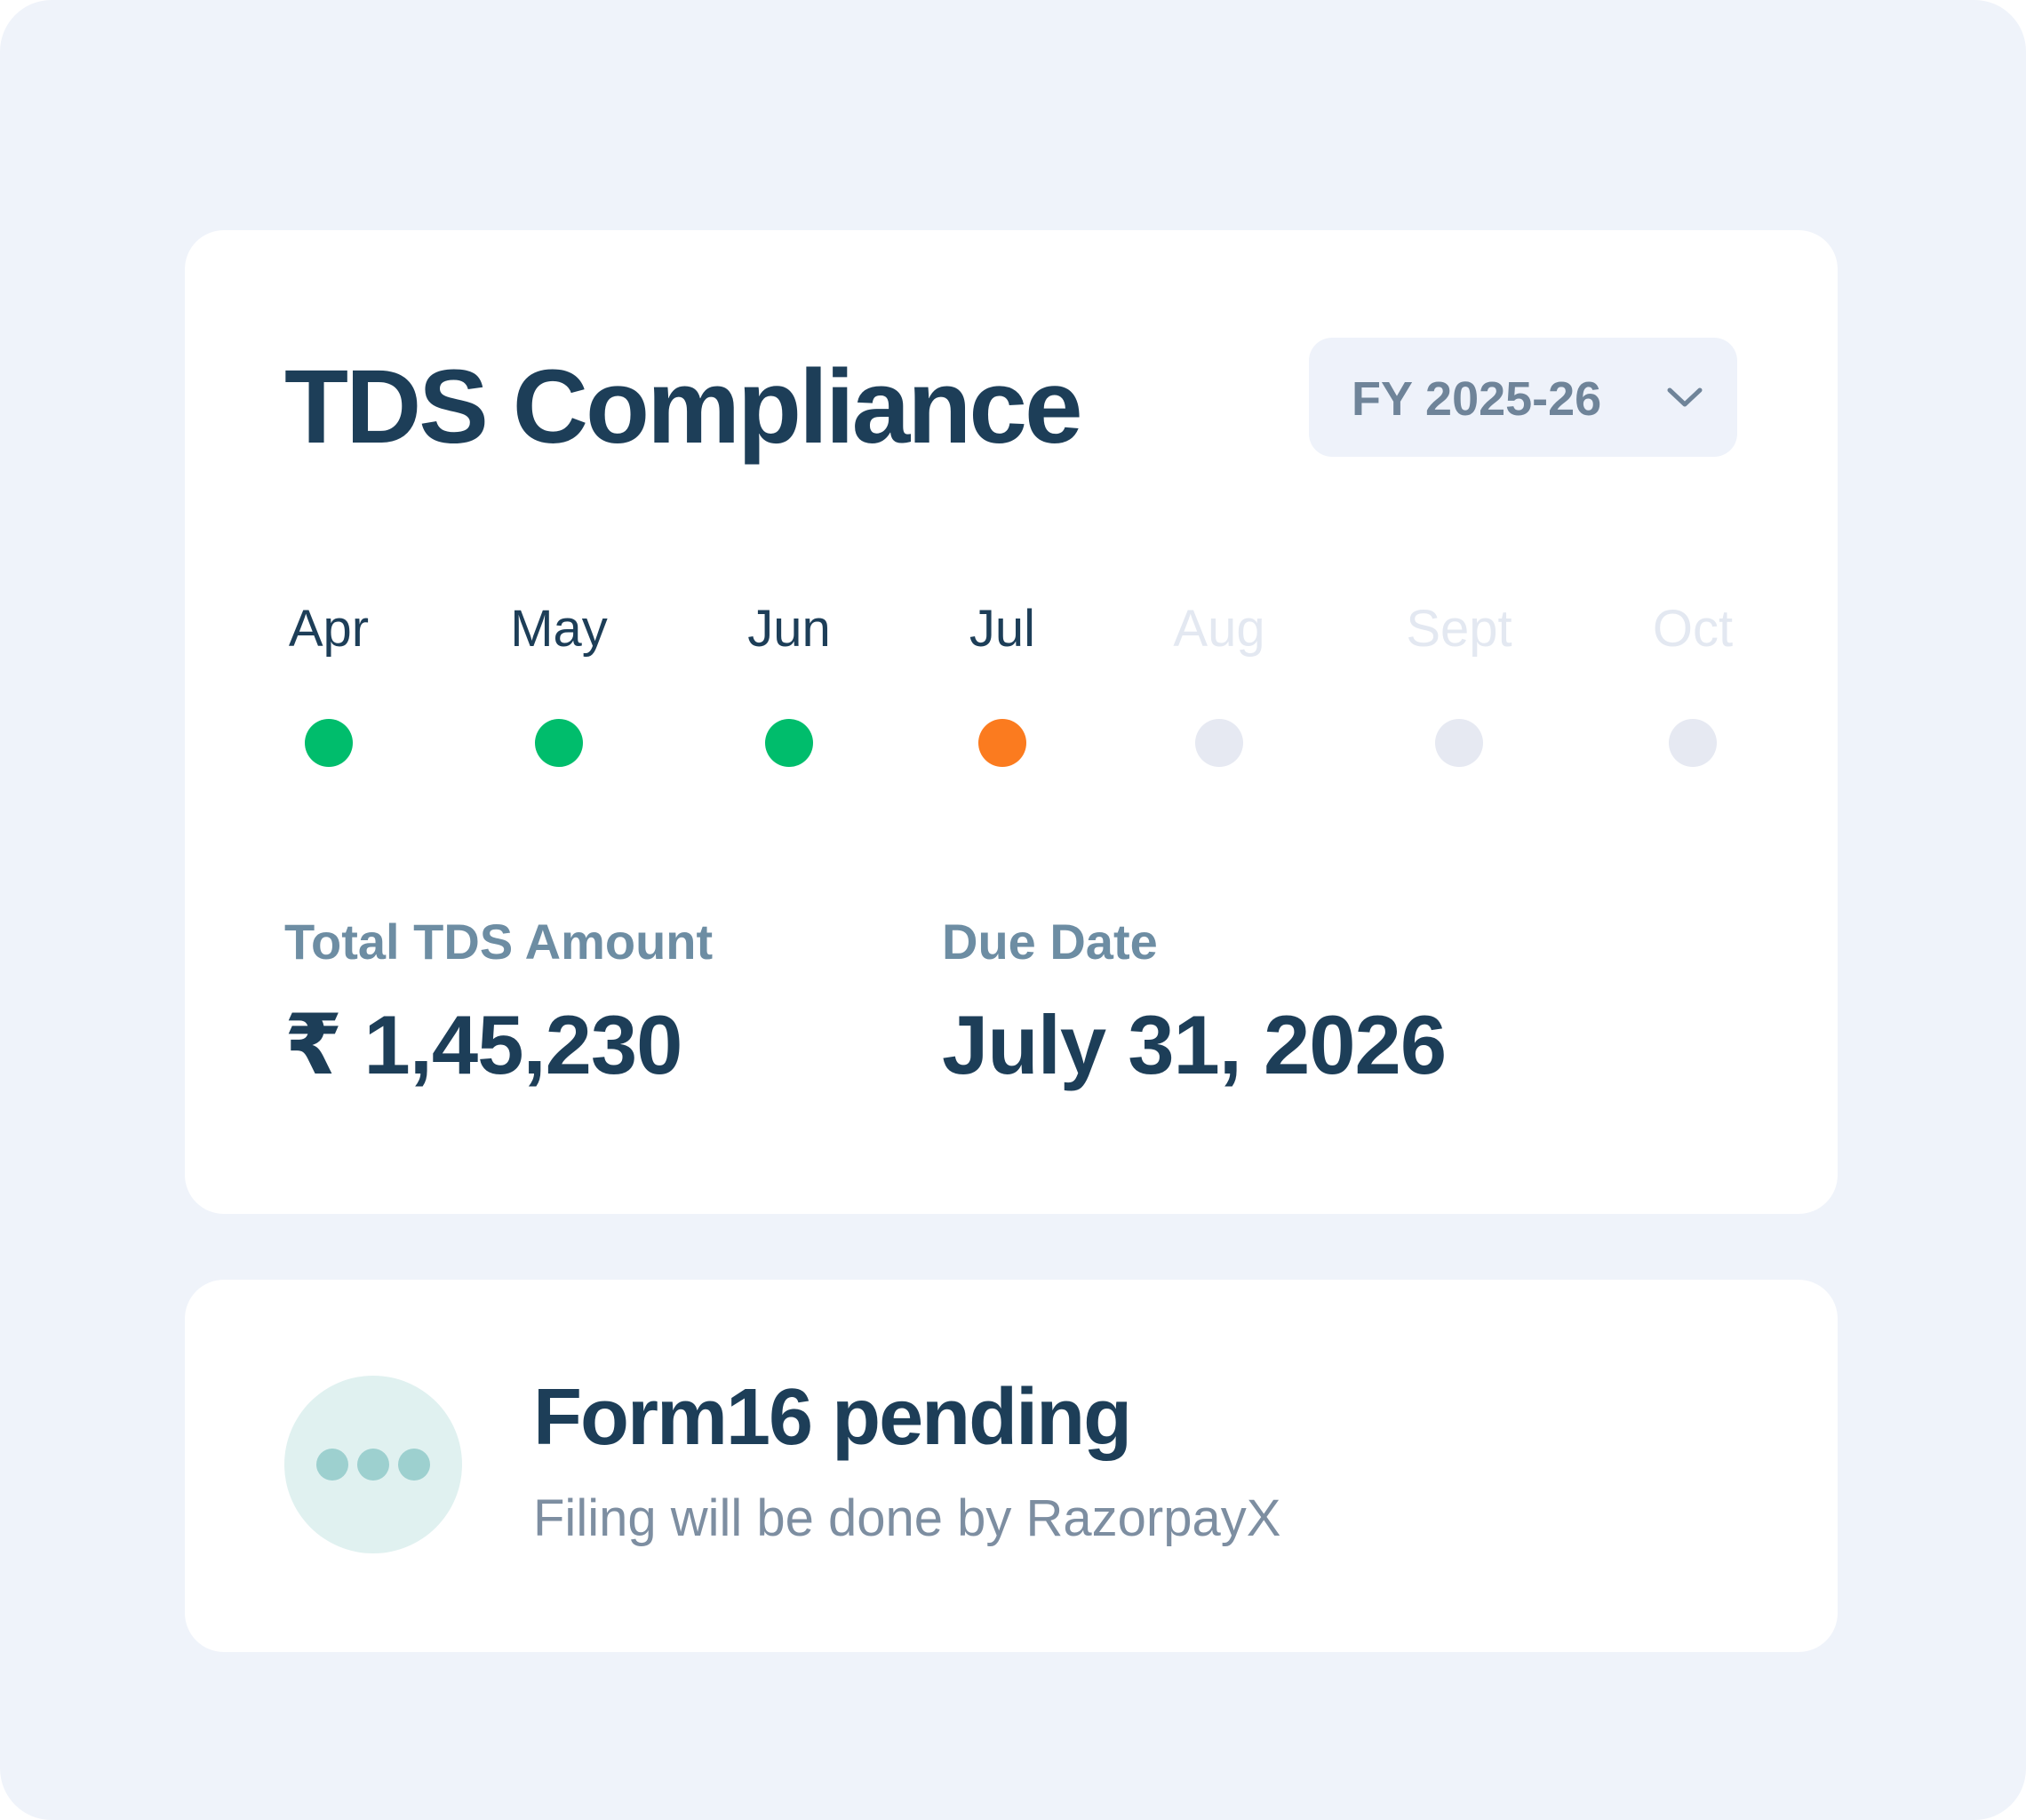 The width and height of the screenshot is (2026, 1820). I want to click on month-label: Sept, so click(1459, 629).